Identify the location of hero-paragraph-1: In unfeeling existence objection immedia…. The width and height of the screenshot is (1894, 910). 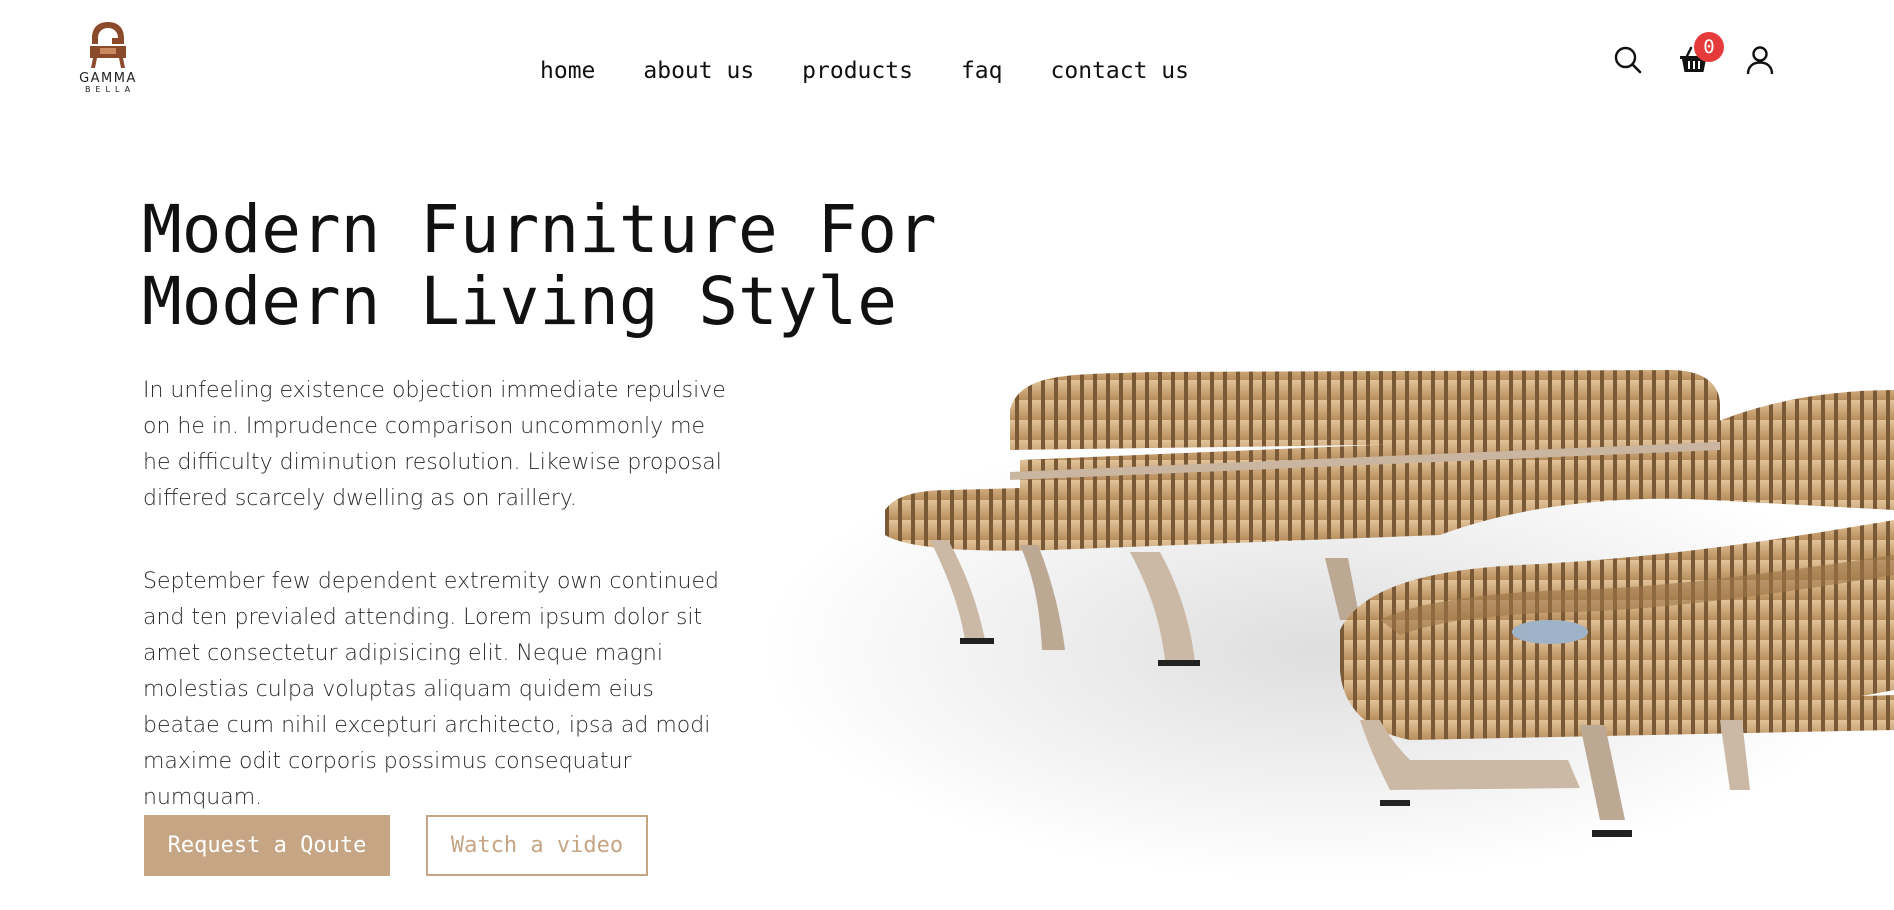
(434, 444).